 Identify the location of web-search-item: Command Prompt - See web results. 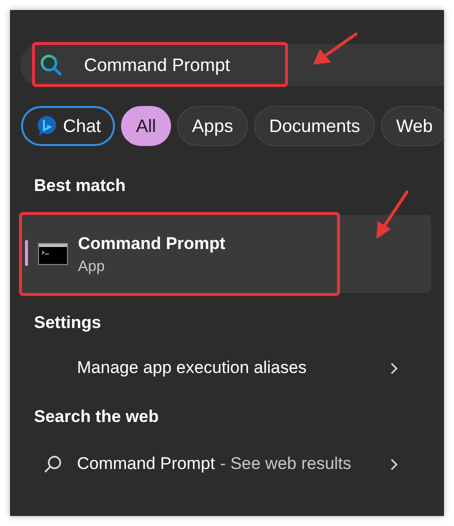
(220, 464).